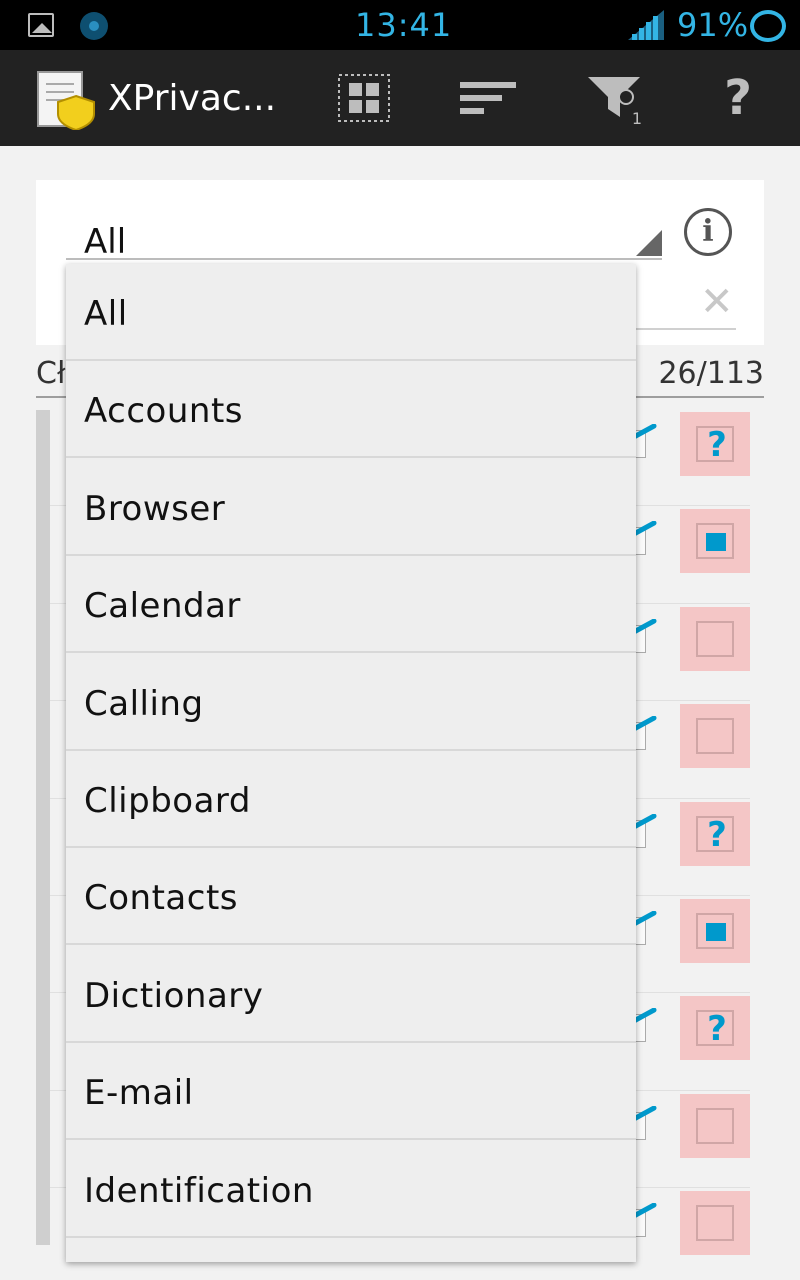 The height and width of the screenshot is (1280, 800). What do you see at coordinates (636, 118) in the screenshot?
I see `filter-count: 1` at bounding box center [636, 118].